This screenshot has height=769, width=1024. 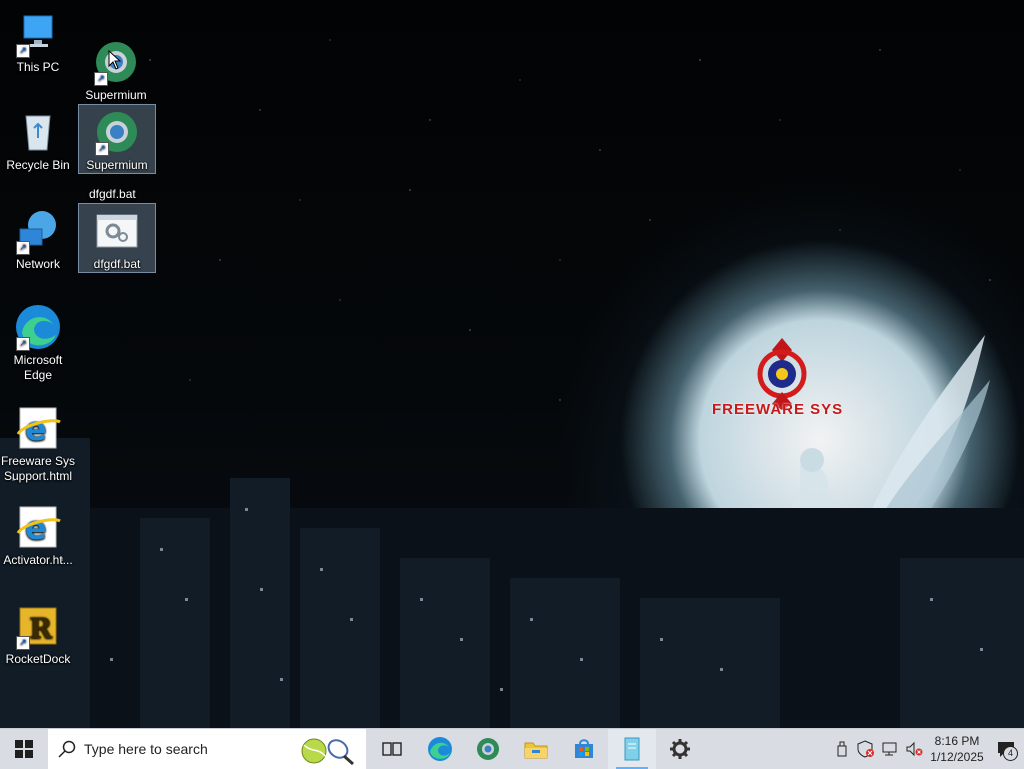 I want to click on recycle-bin-icon, so click(x=38, y=132).